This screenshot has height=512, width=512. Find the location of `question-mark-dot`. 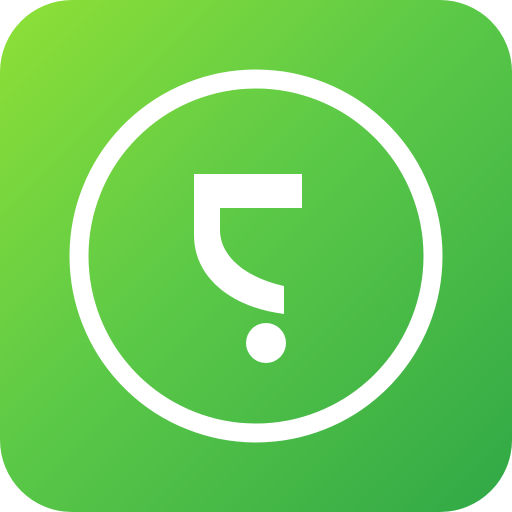

question-mark-dot is located at coordinates (266, 343).